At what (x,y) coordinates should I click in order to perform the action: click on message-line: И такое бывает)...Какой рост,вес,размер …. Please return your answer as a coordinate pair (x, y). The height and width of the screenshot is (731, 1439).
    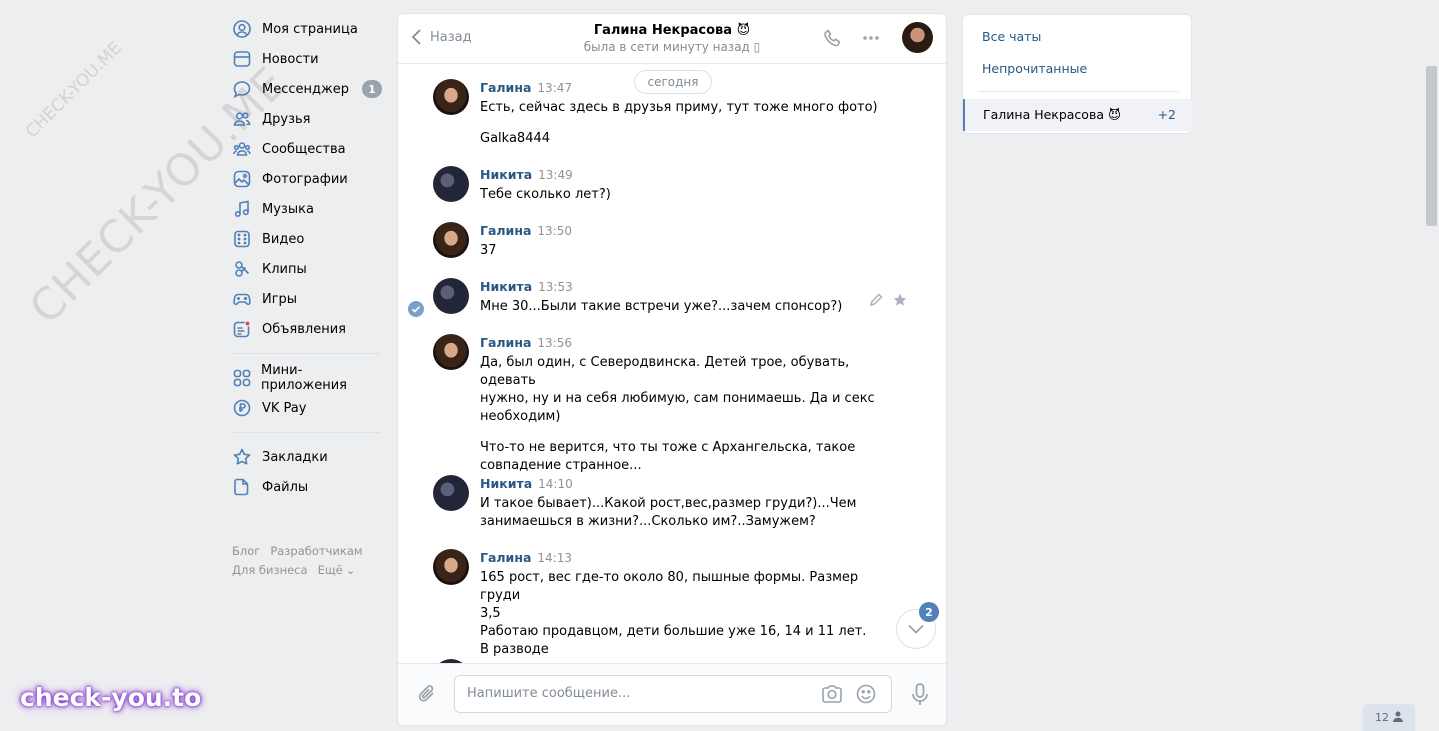
    Looking at the image, I should click on (668, 503).